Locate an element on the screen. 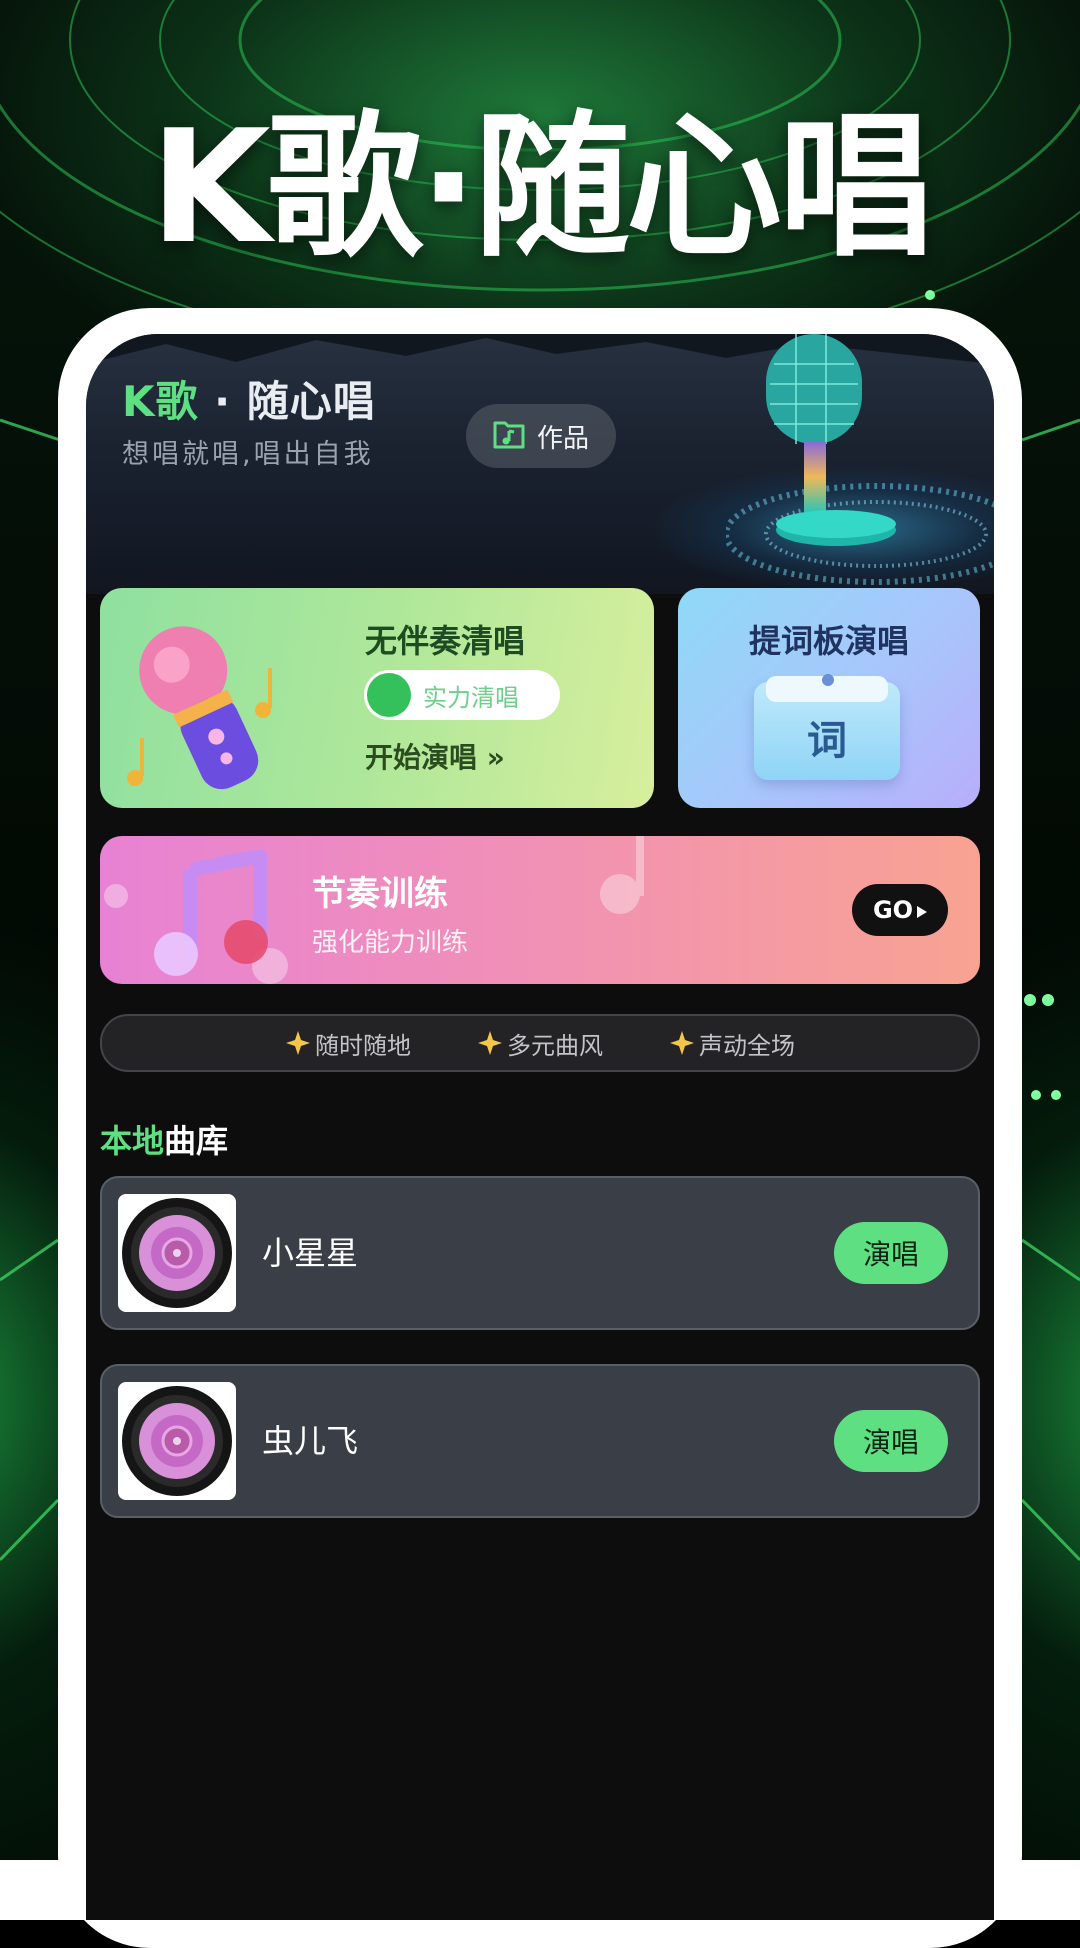  teleprompter-card: 提词板演唱 词 is located at coordinates (829, 698).